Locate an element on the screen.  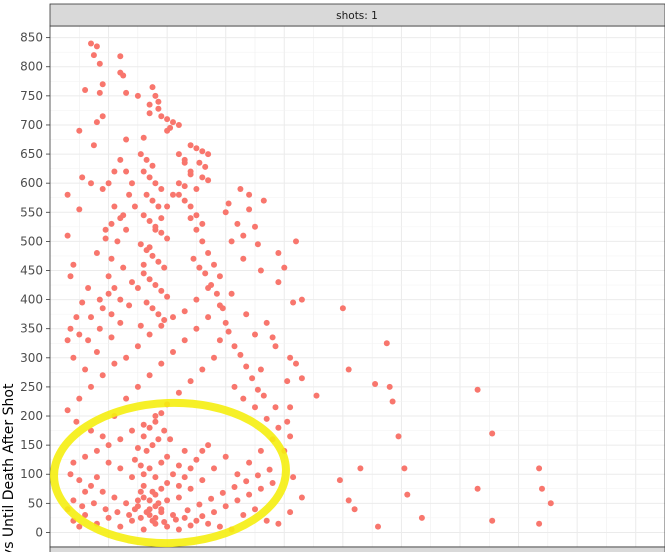
y-tick-label: 550 is located at coordinates (31, 212).